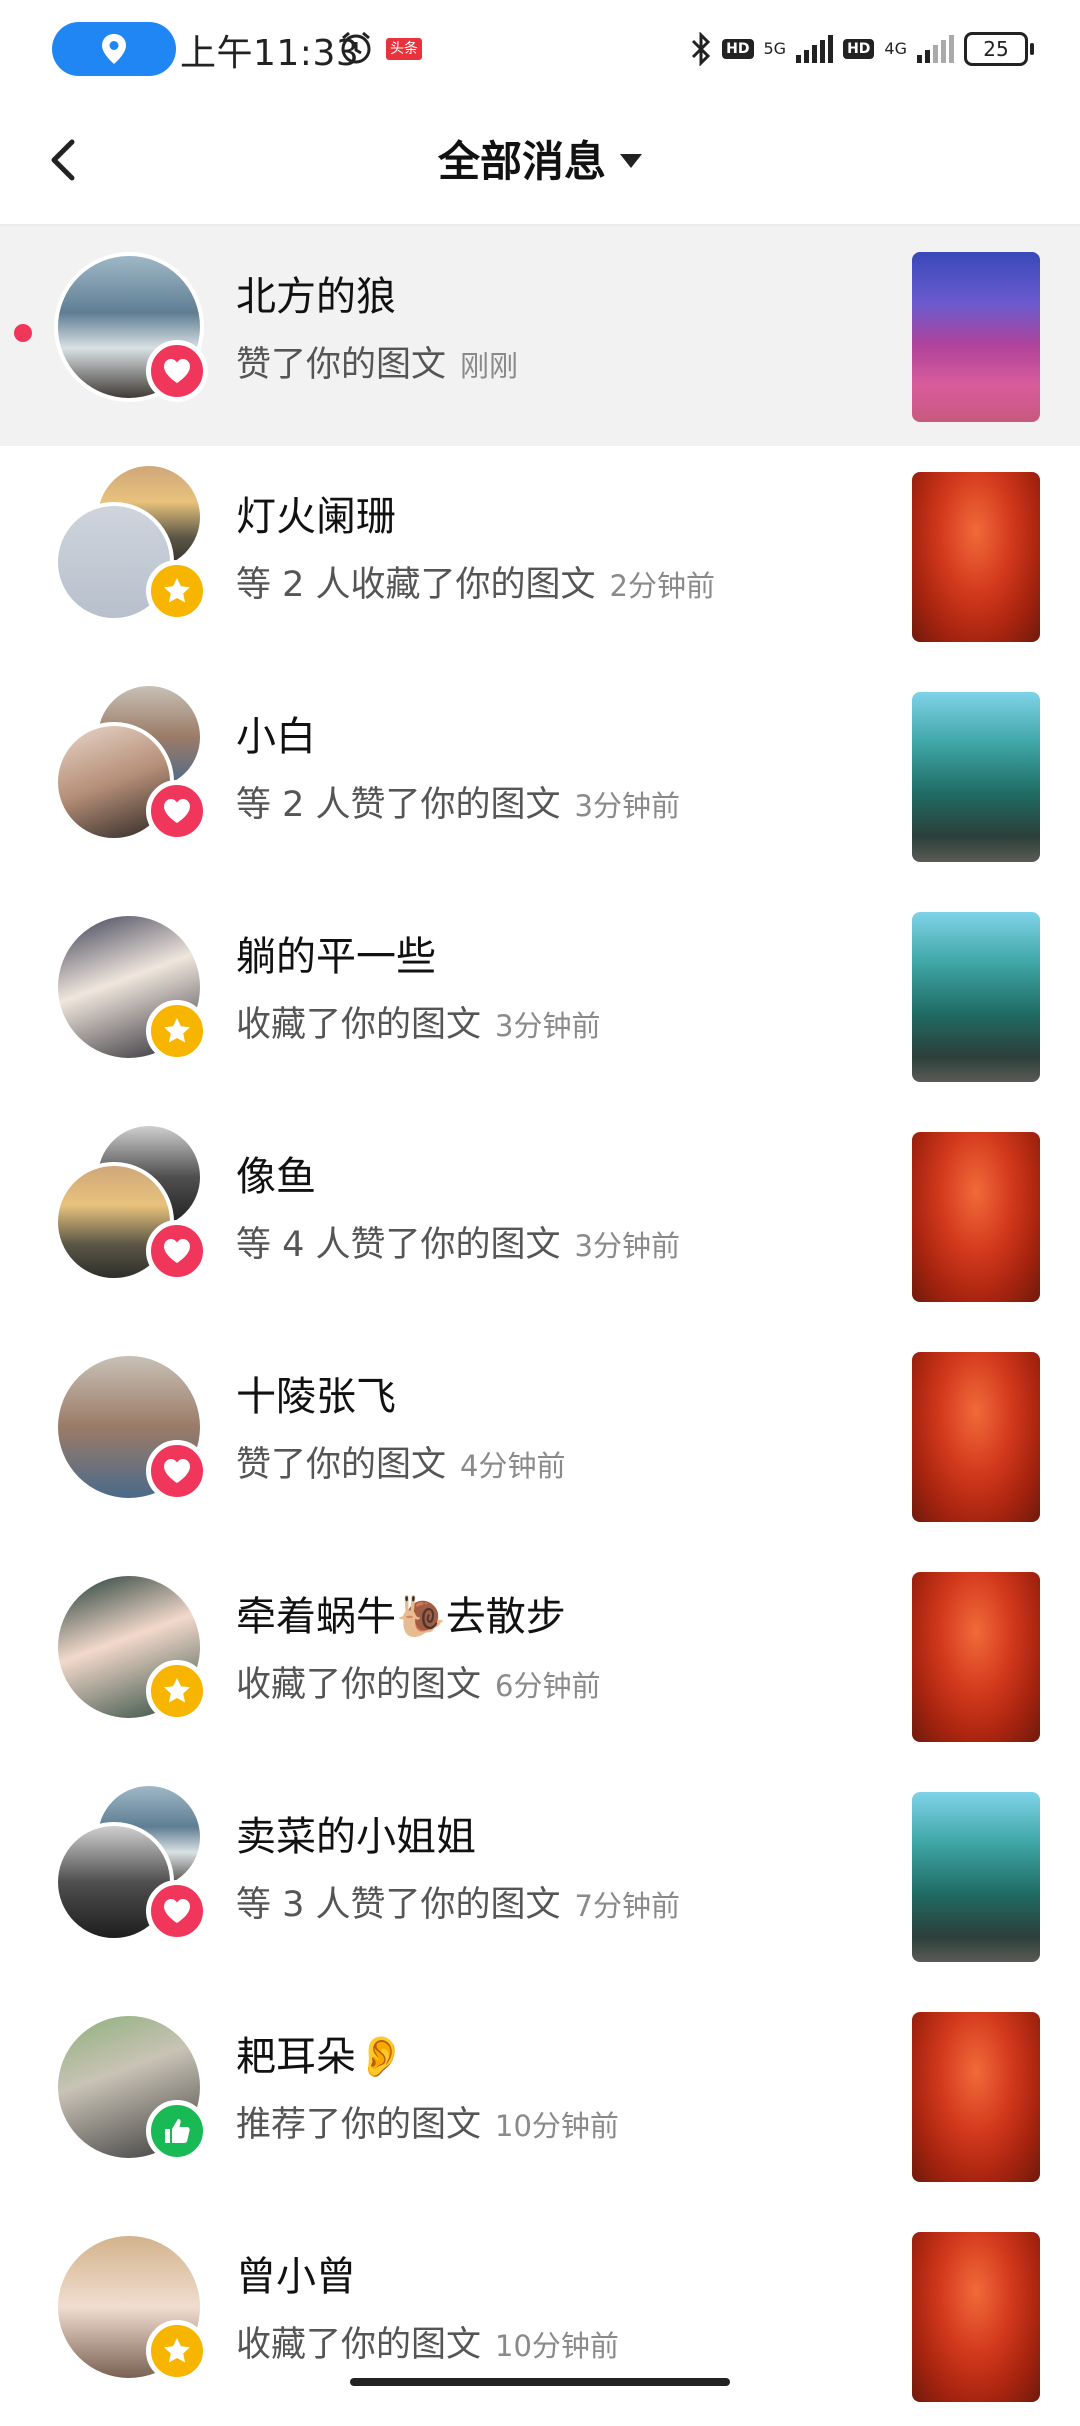  Describe the element at coordinates (270, 53) in the screenshot. I see `clock: 上午11:33` at that location.